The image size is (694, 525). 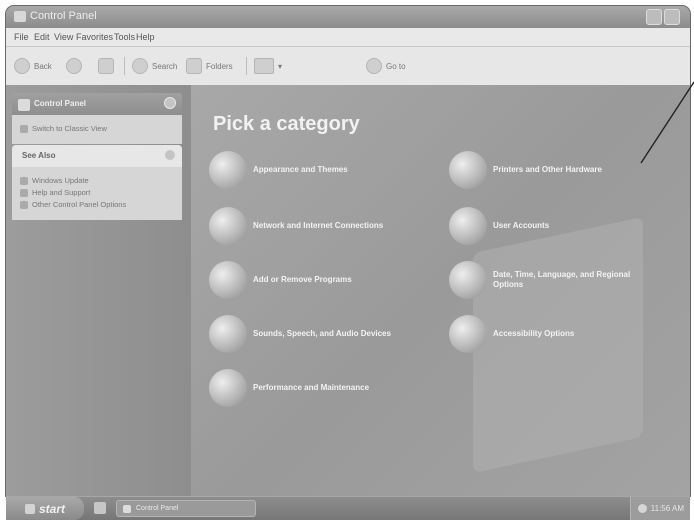 I want to click on date-time-region-icon, so click(x=468, y=280).